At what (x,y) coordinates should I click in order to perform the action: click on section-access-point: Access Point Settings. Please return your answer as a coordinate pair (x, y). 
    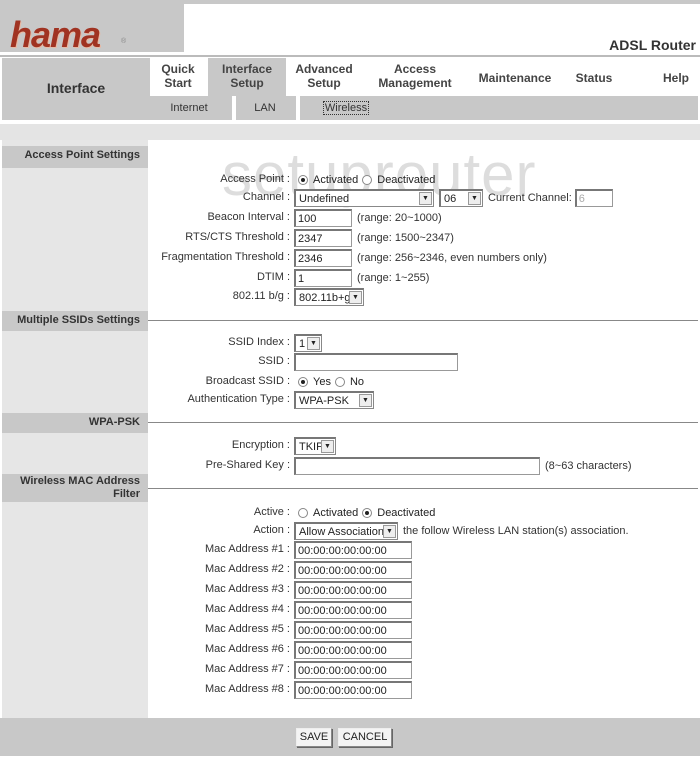
    Looking at the image, I should click on (75, 157).